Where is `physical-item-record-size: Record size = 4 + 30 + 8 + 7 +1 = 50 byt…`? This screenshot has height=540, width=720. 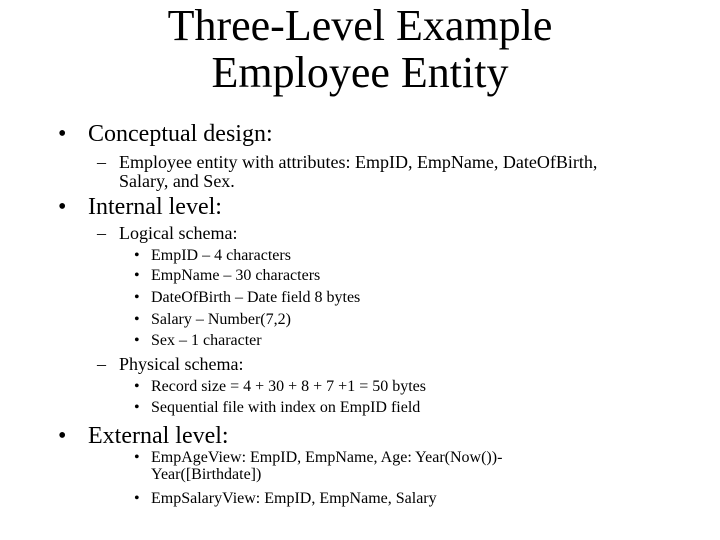
physical-item-record-size: Record size = 4 + 30 + 8 + 7 +1 = 50 byt… is located at coordinates (288, 386).